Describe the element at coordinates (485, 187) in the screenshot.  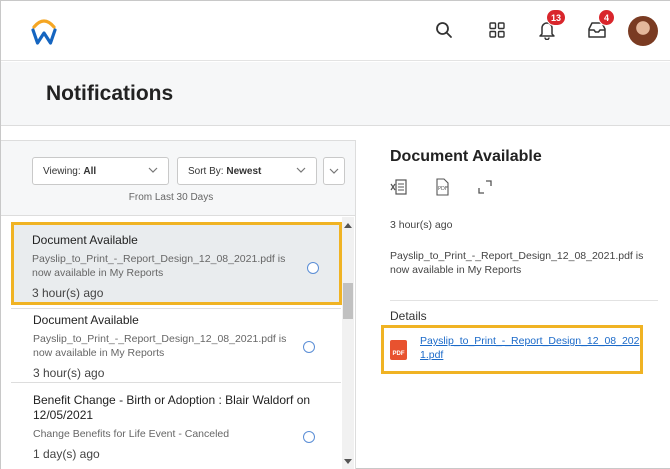
I see `fullscreen-icon` at that location.